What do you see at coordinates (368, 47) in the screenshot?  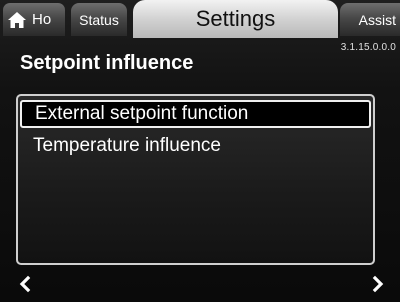 I see `version-number: 3.1.15.0.0.0` at bounding box center [368, 47].